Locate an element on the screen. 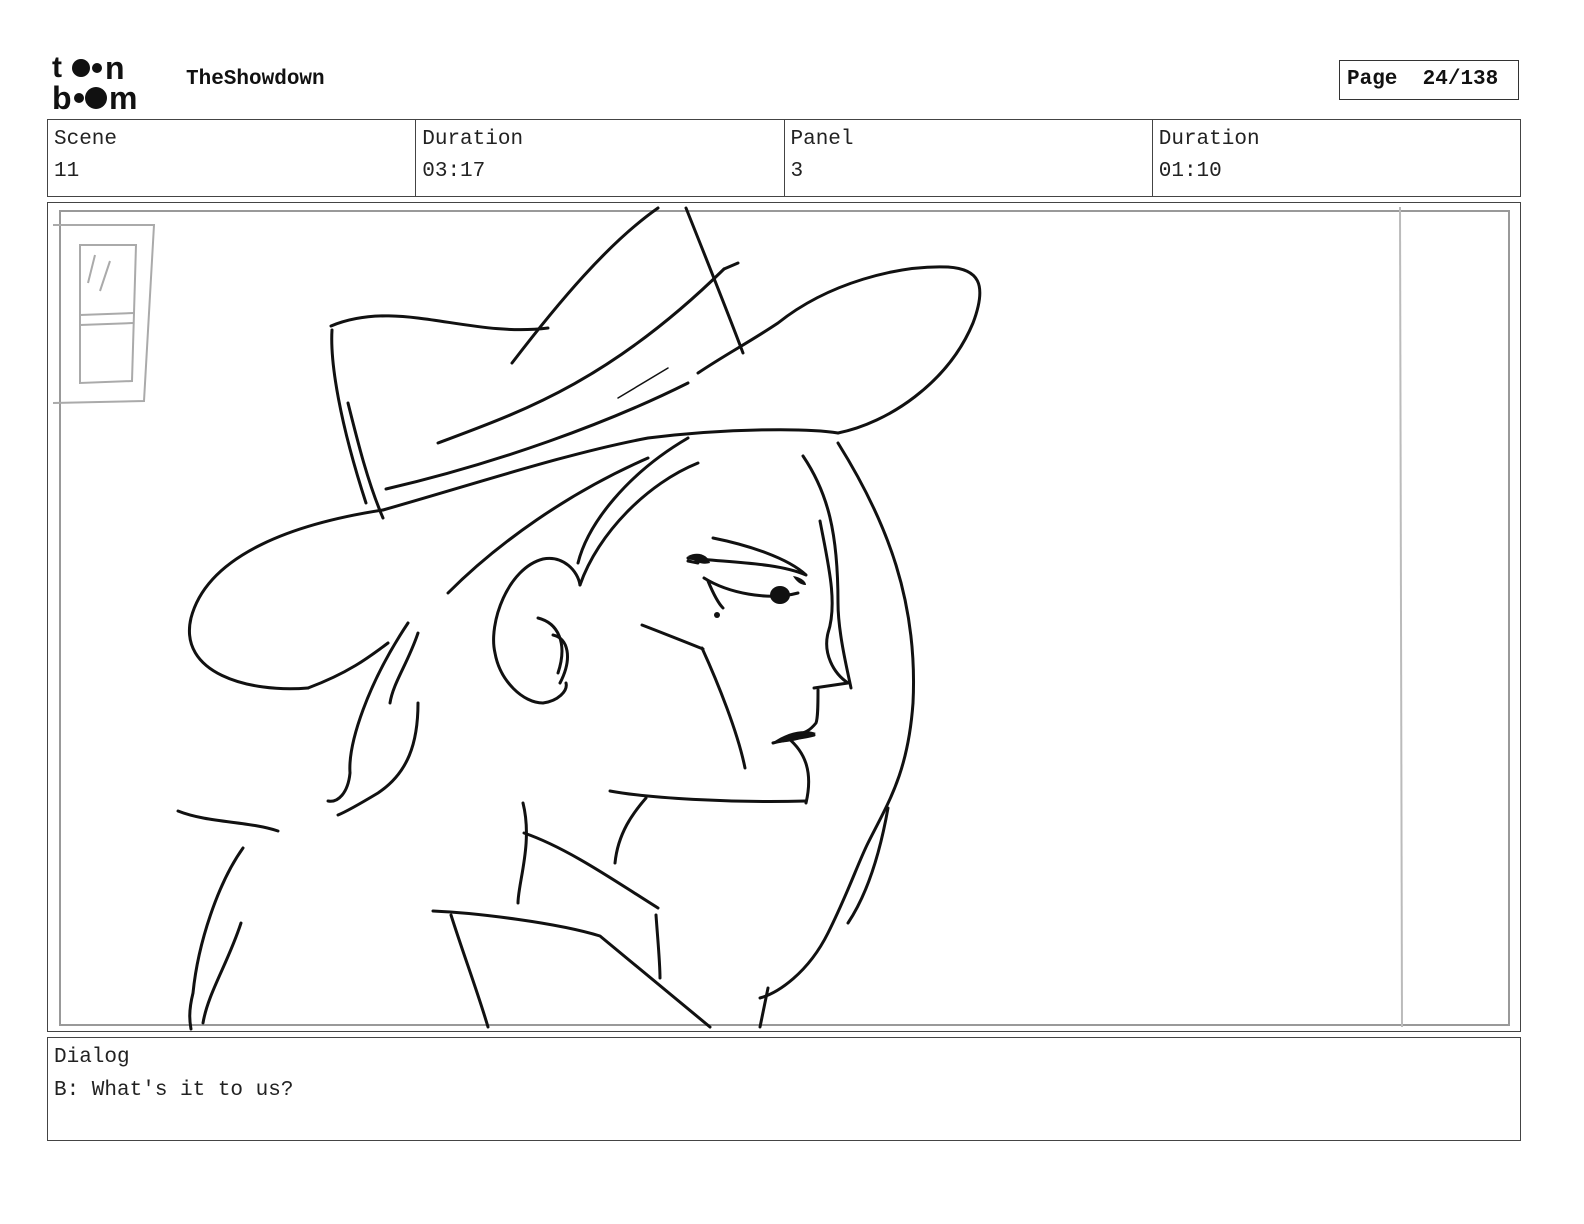 This screenshot has height=1224, width=1584. scene-label: Scene is located at coordinates (86, 139).